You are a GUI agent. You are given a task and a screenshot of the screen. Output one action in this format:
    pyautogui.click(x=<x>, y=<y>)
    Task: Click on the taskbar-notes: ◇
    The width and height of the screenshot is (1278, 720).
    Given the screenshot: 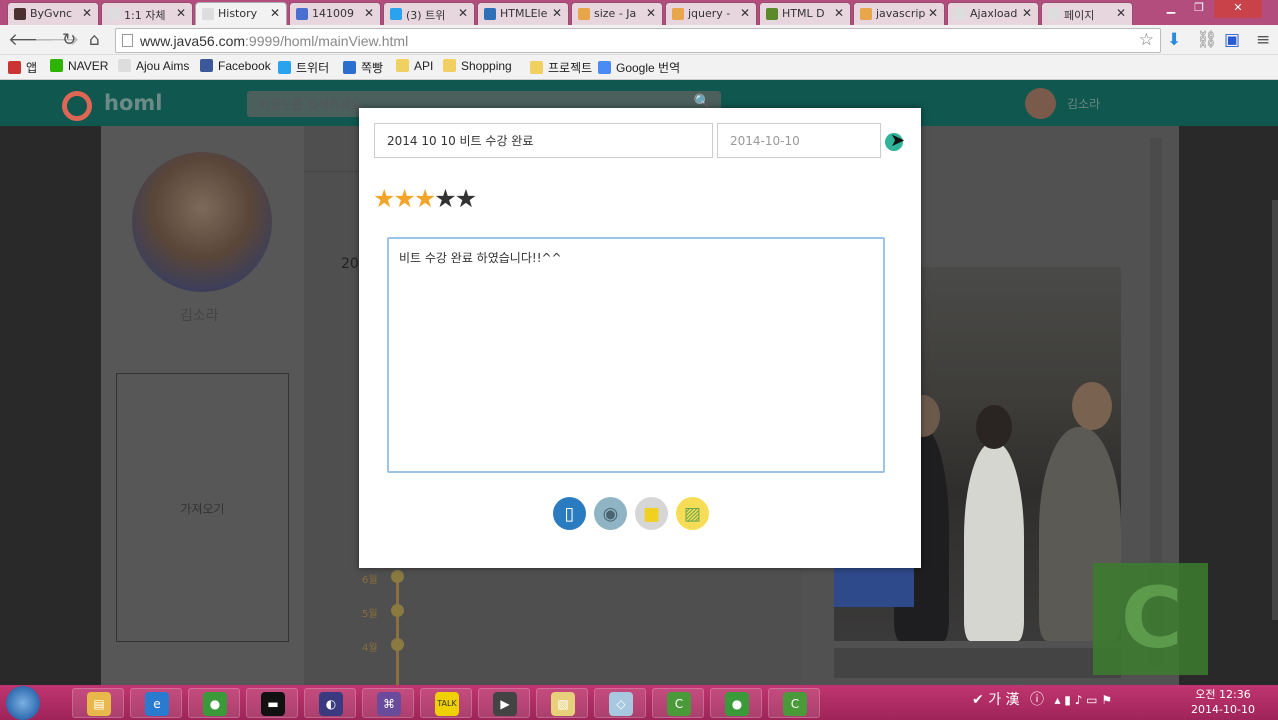 What is the action you would take?
    pyautogui.click(x=620, y=703)
    